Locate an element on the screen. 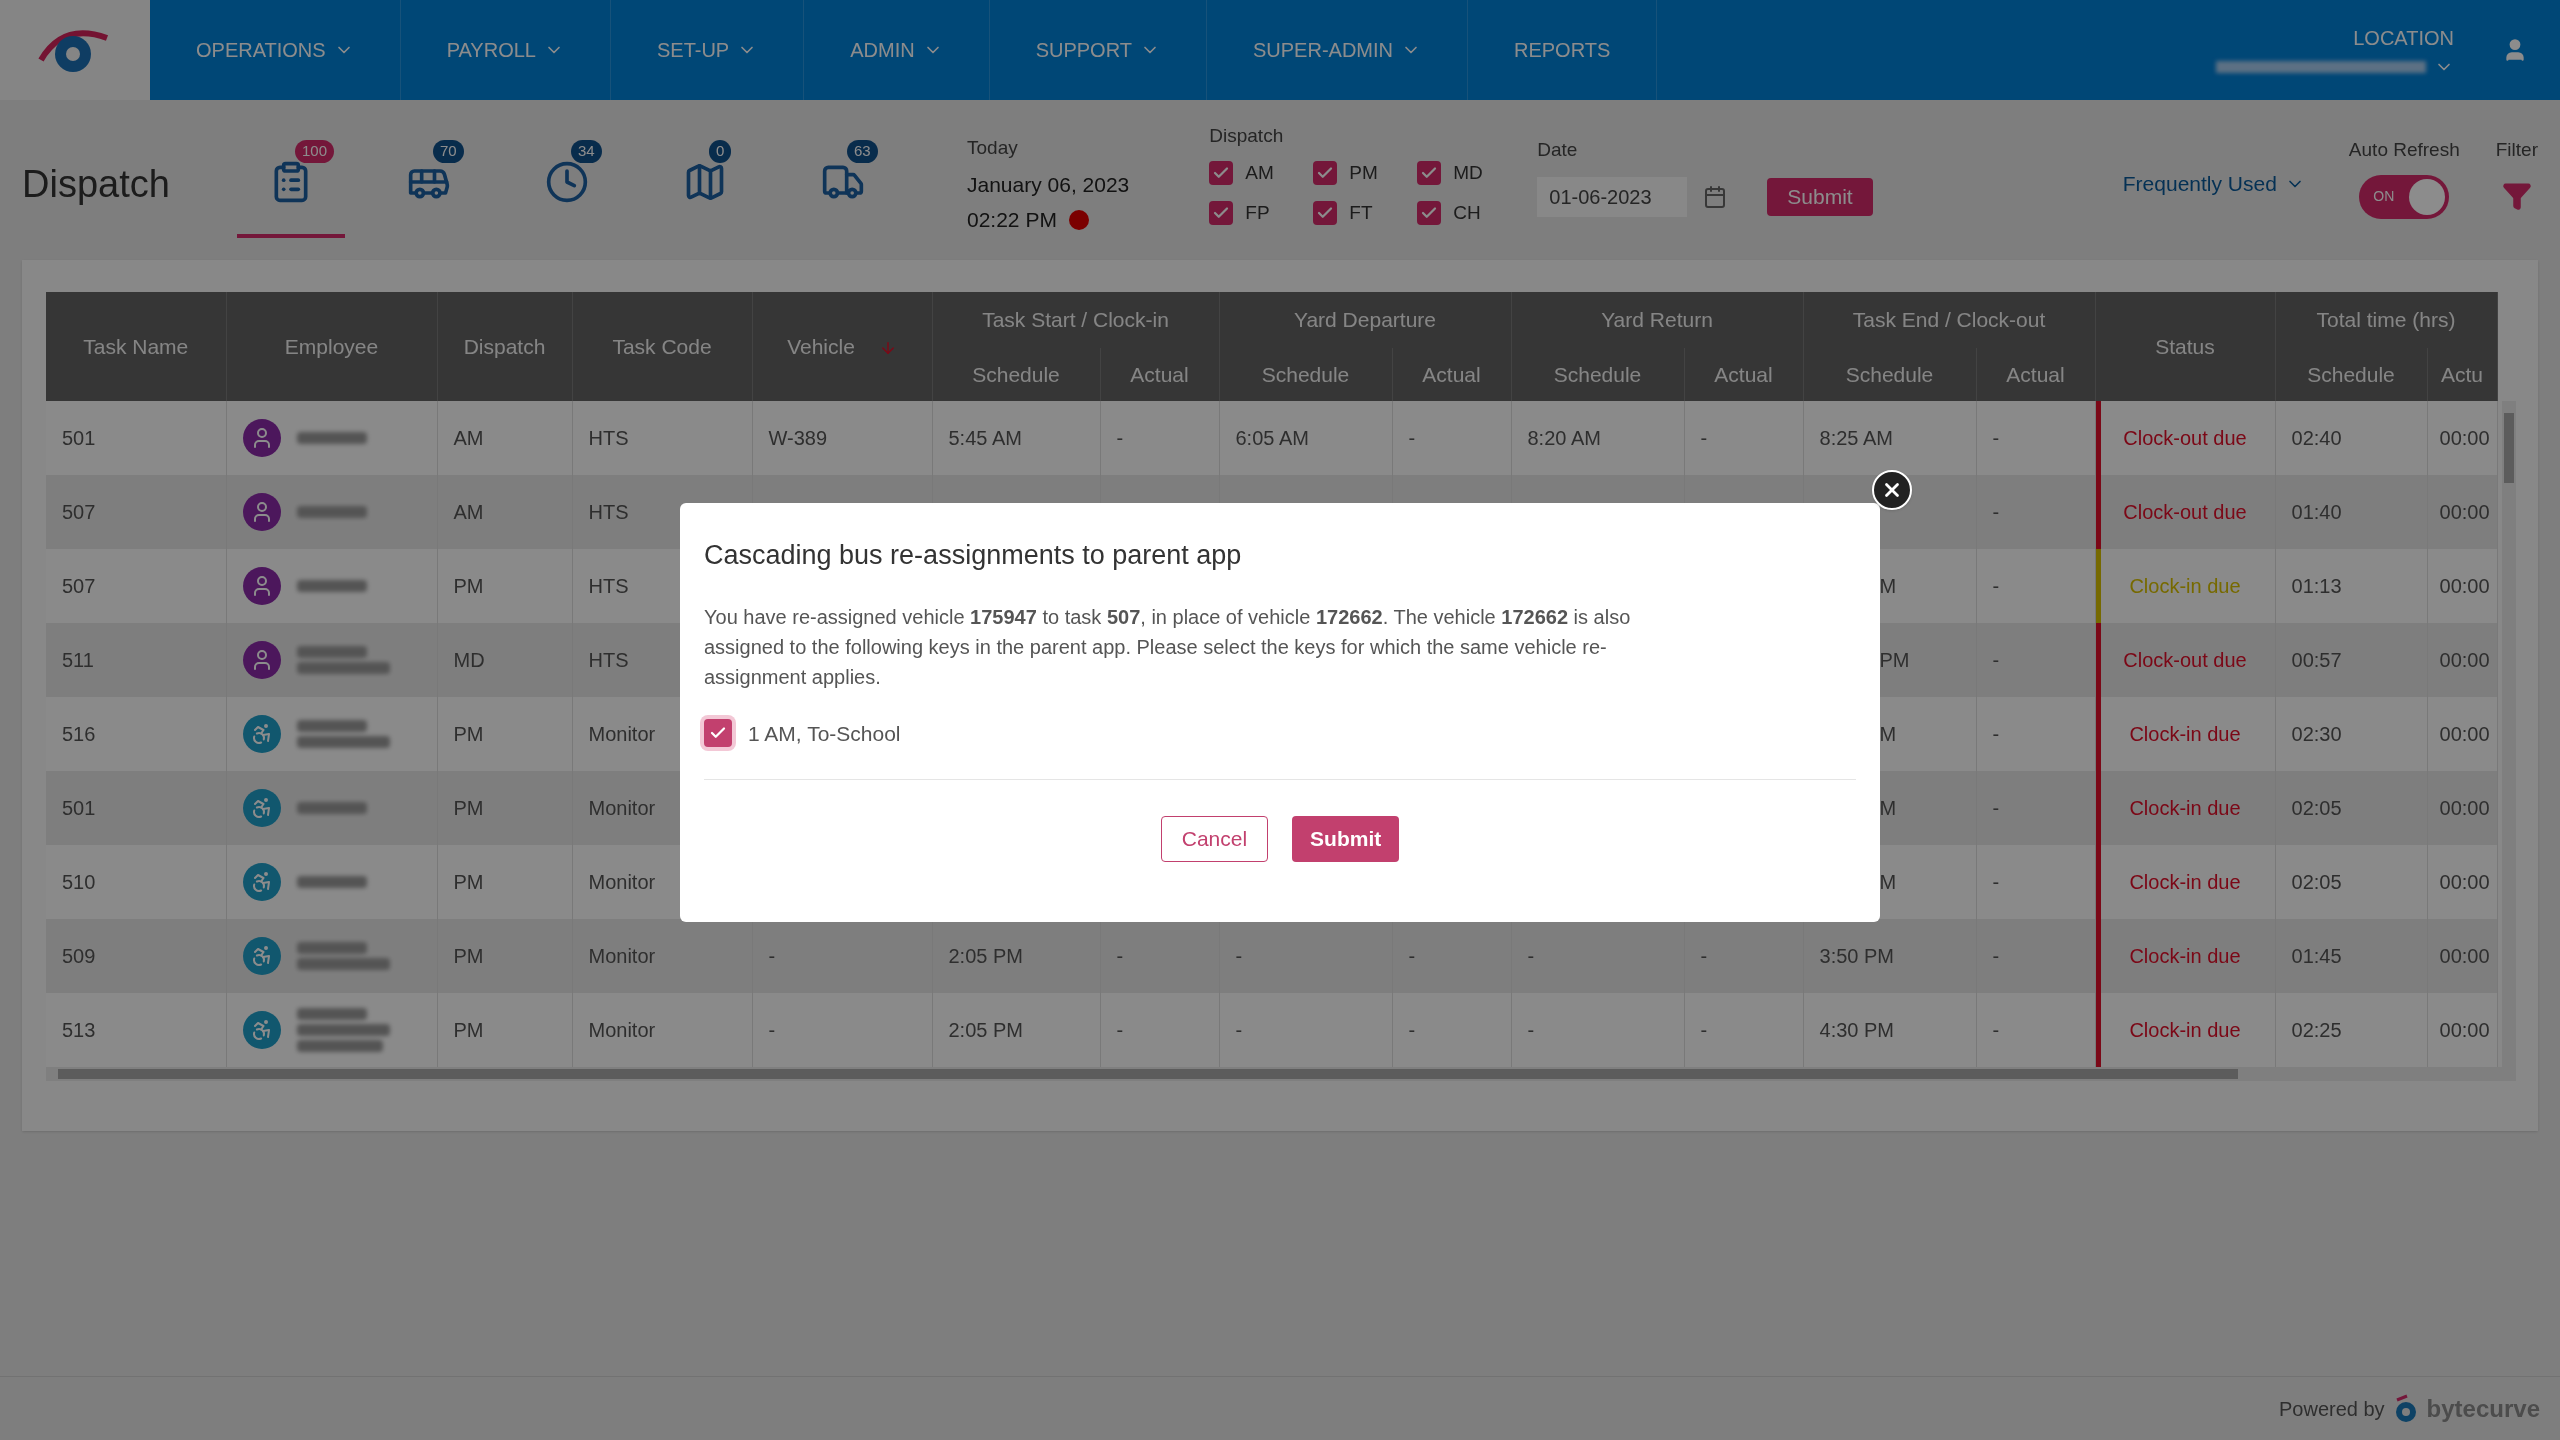 Image resolution: width=2560 pixels, height=1440 pixels. date-label: Date is located at coordinates (1558, 150).